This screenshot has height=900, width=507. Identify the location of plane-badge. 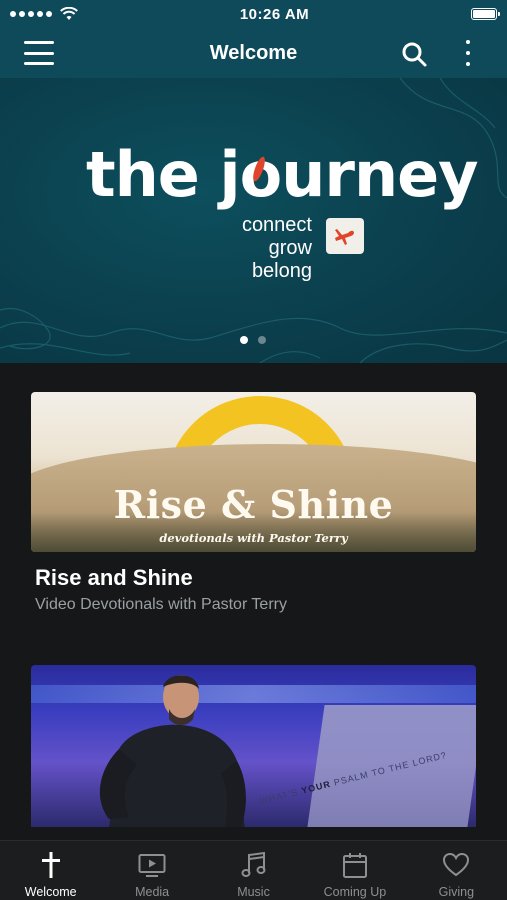
(345, 236).